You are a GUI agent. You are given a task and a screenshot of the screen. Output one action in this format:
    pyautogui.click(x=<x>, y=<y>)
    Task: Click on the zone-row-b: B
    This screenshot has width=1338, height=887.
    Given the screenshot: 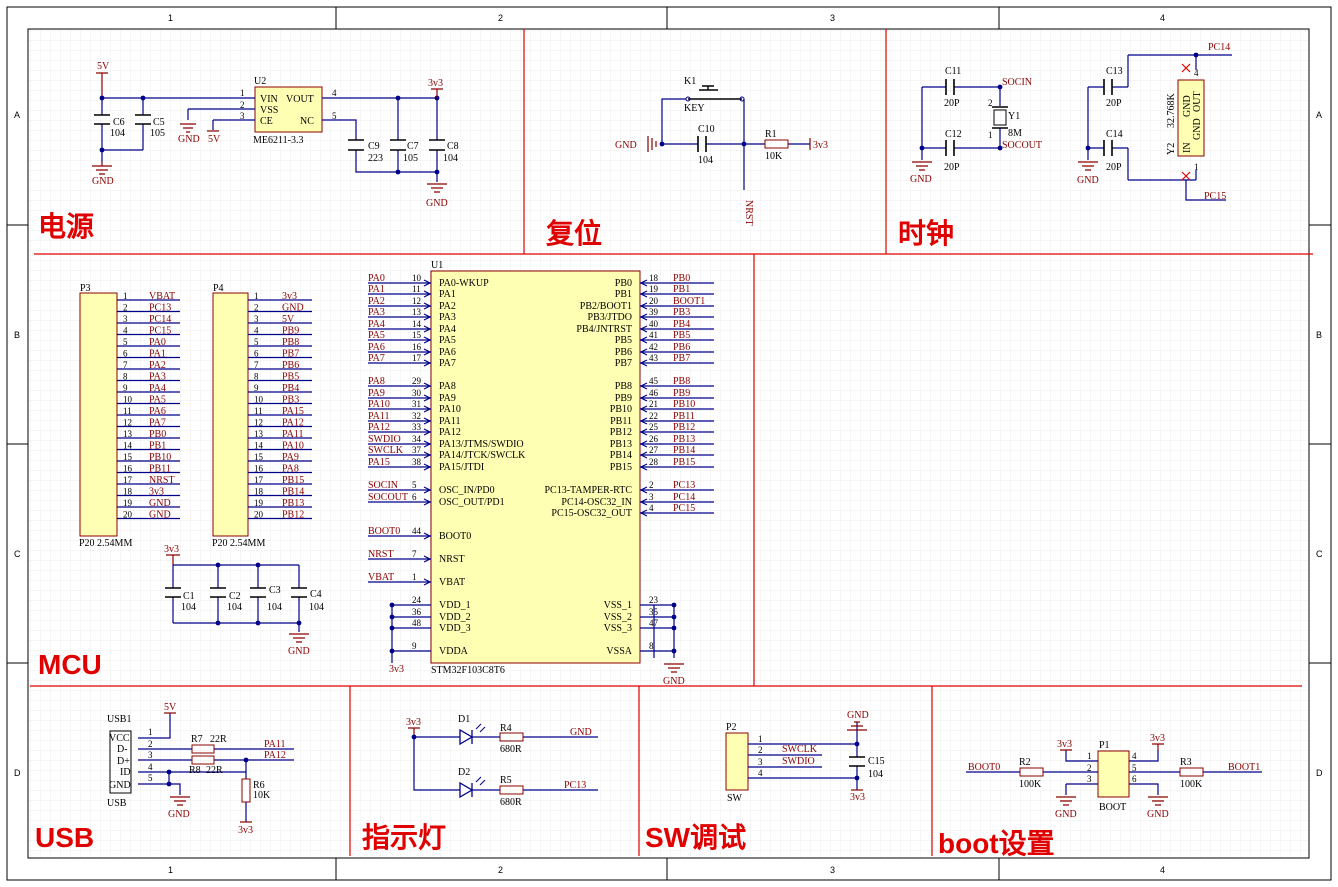 What is the action you would take?
    pyautogui.click(x=17, y=335)
    